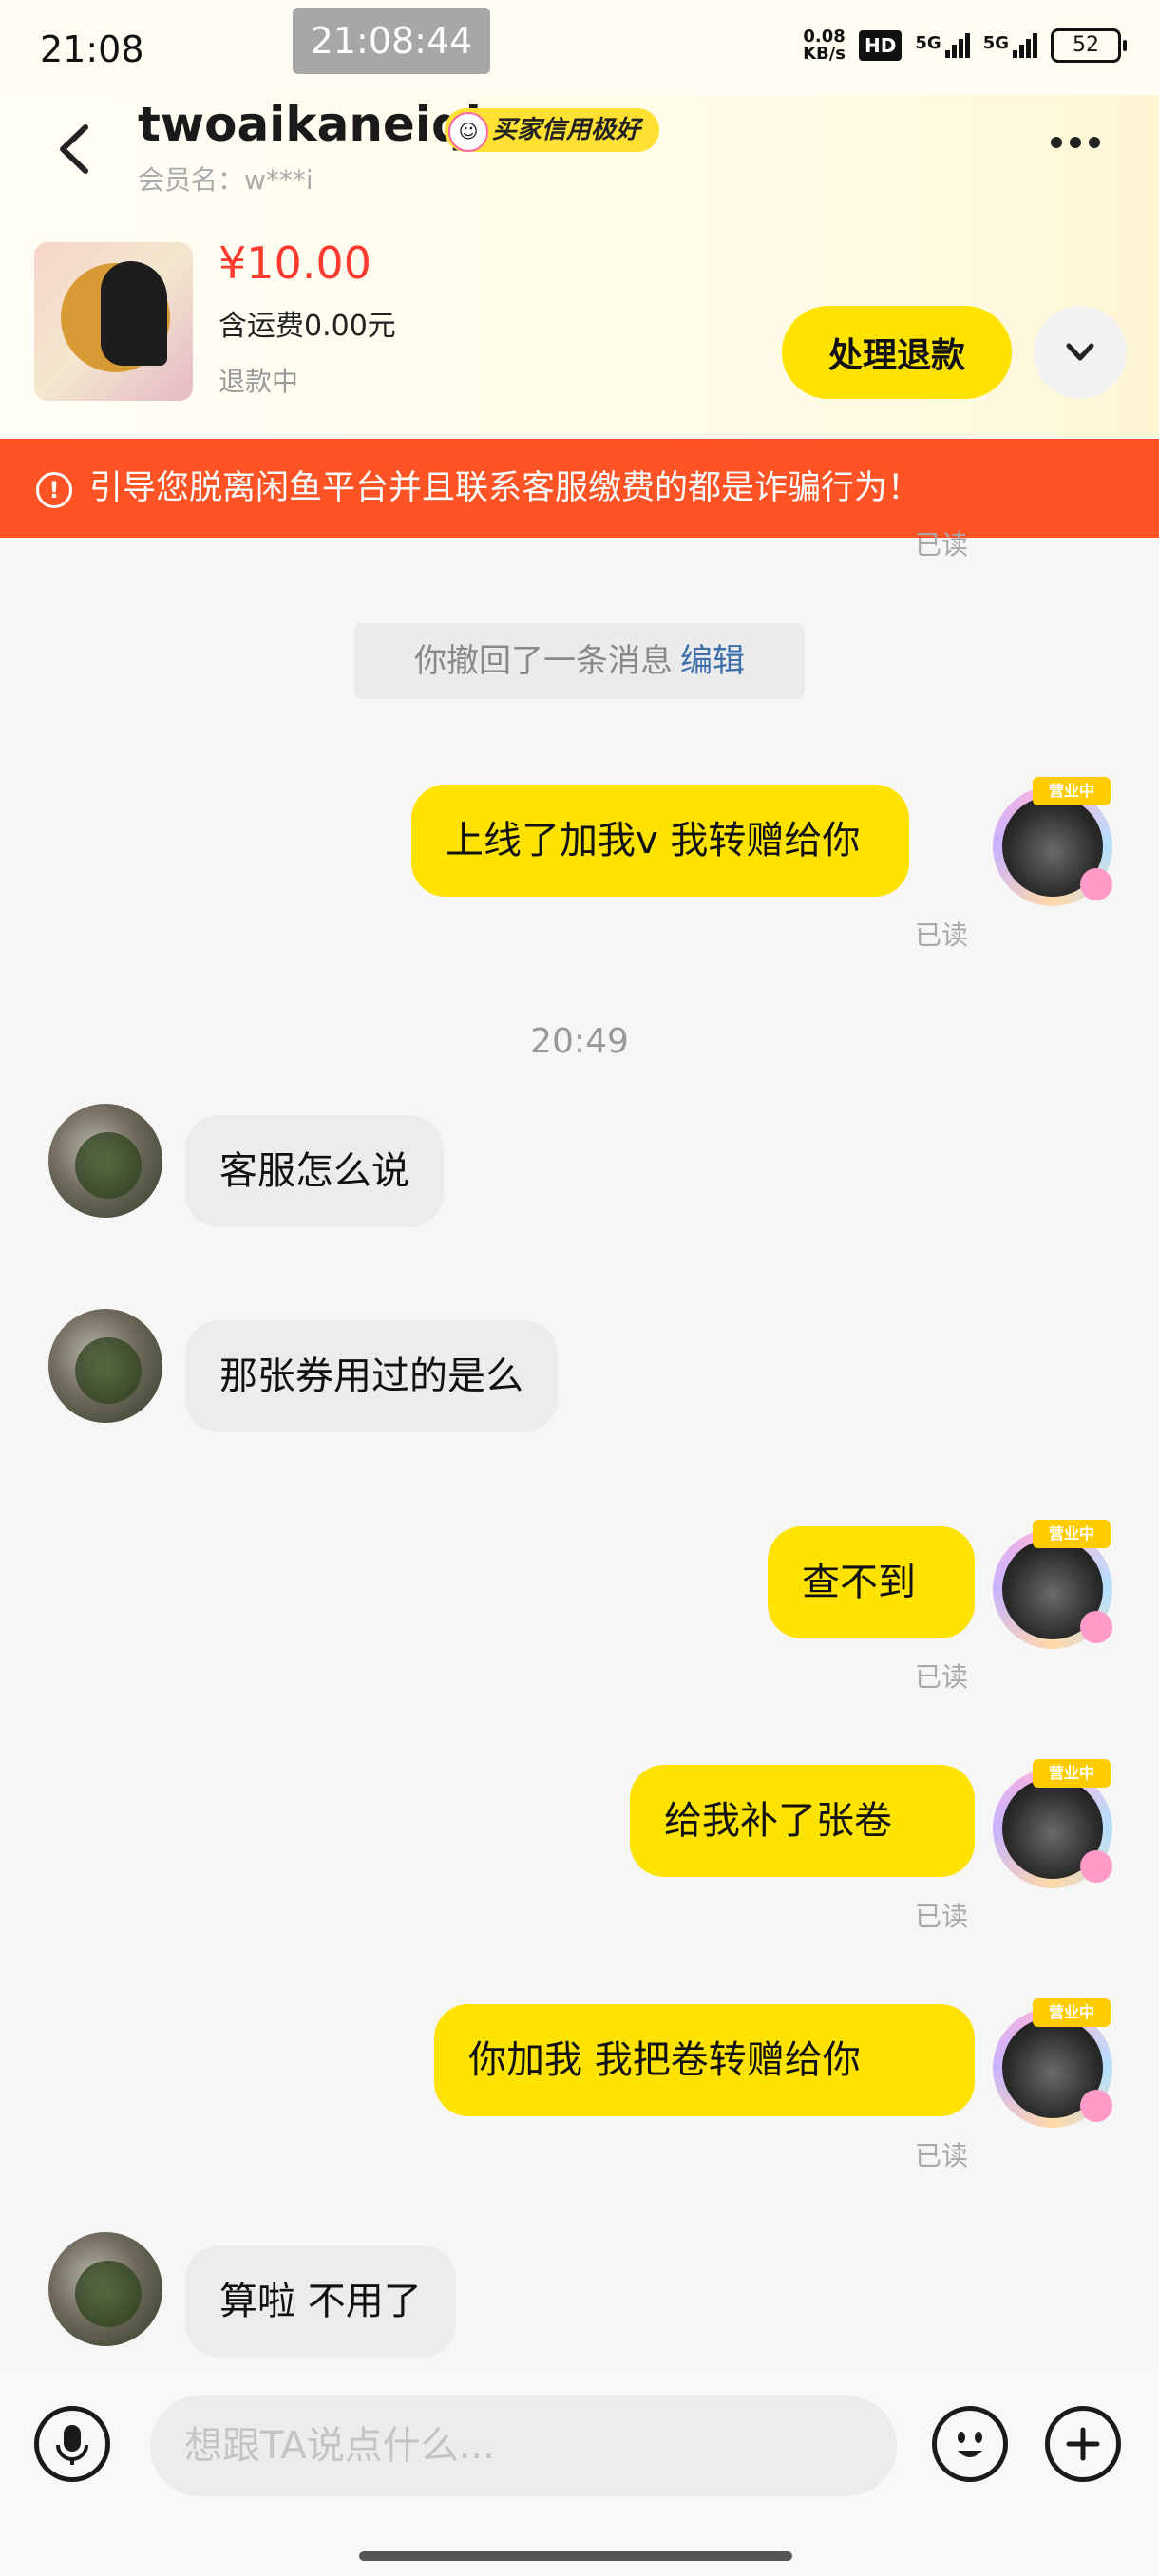  Describe the element at coordinates (92, 49) in the screenshot. I see `status-time: 21:08` at that location.